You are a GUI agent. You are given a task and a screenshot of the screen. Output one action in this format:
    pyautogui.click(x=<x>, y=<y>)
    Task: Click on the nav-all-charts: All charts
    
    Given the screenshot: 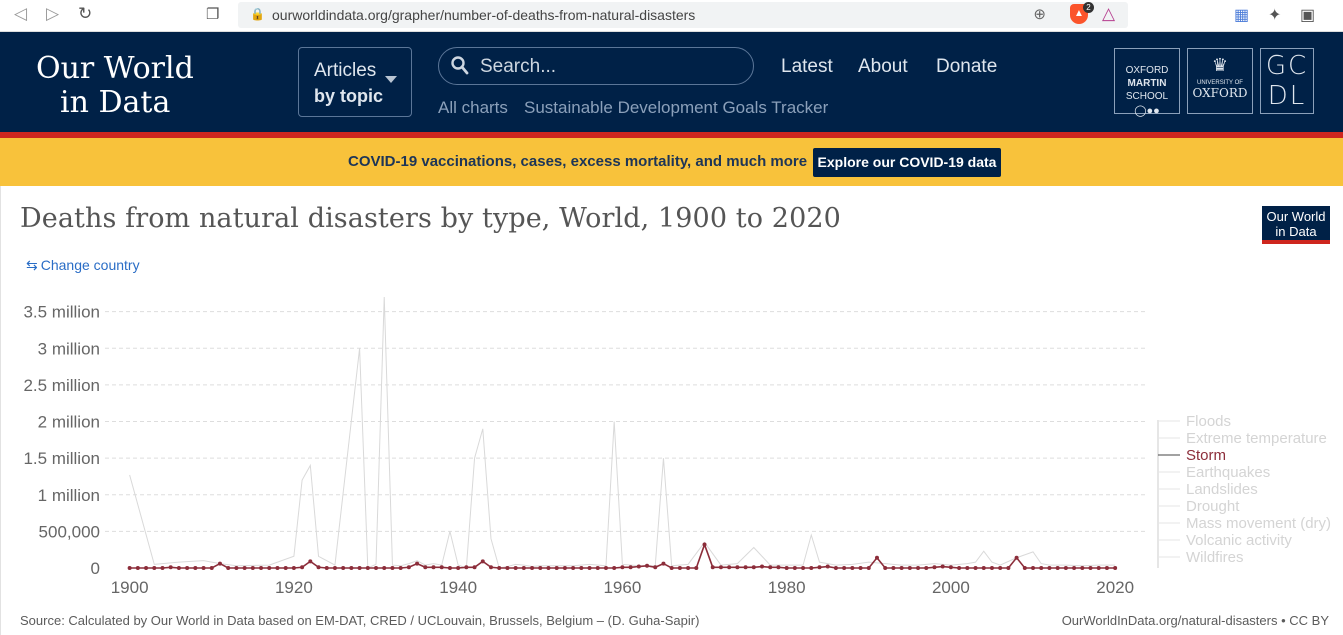 What is the action you would take?
    pyautogui.click(x=473, y=108)
    